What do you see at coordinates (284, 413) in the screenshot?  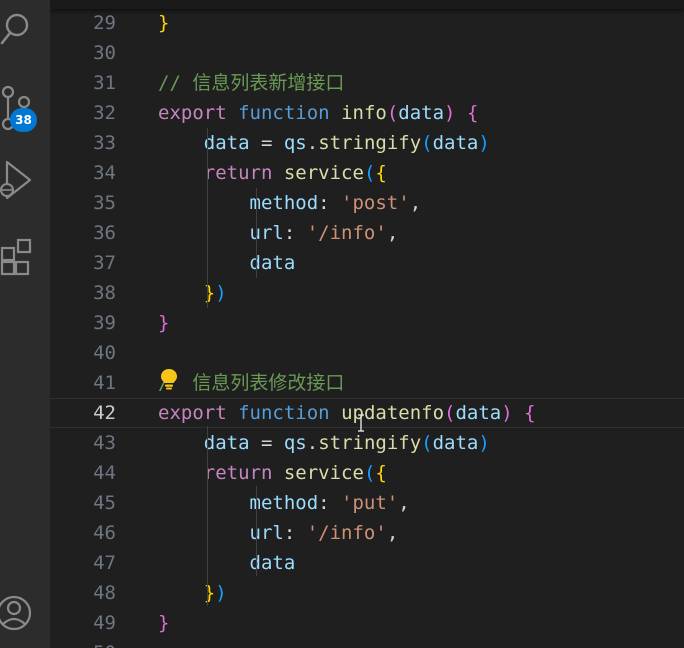 I see `code-token: function` at bounding box center [284, 413].